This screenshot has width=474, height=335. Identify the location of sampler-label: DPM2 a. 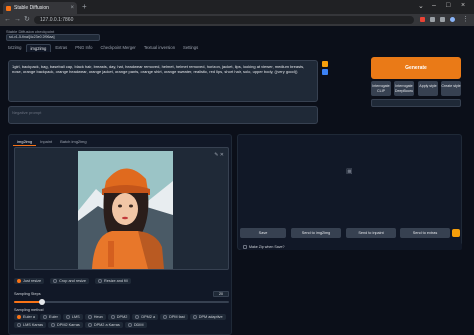
(148, 317).